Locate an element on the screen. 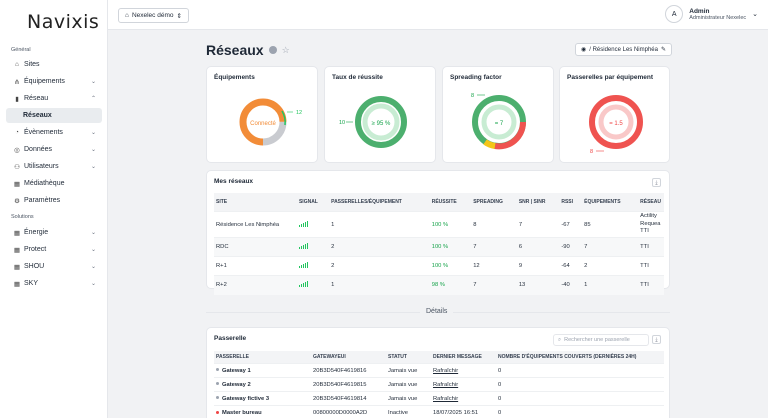 The image size is (768, 418). cell-status: Inactive is located at coordinates (408, 411).